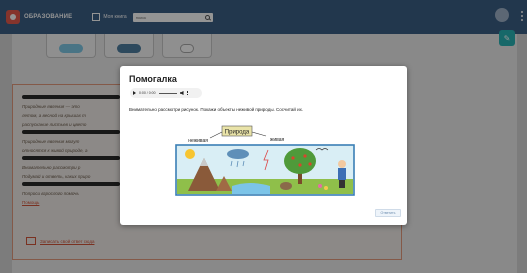 The image size is (527, 273). I want to click on left-connector, so click(216, 135).